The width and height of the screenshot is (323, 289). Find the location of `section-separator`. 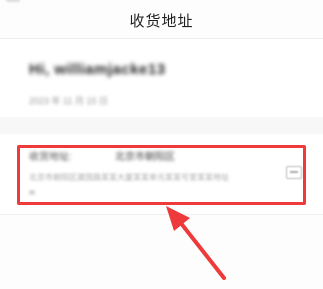

section-separator is located at coordinates (161, 125).